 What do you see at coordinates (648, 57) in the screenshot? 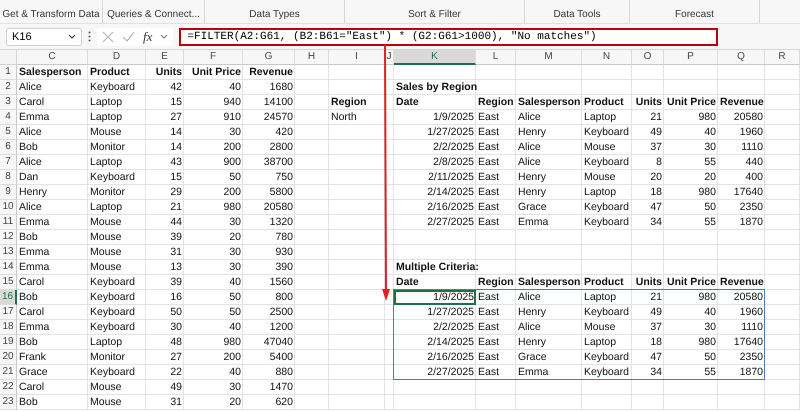
I see `column-header: O` at bounding box center [648, 57].